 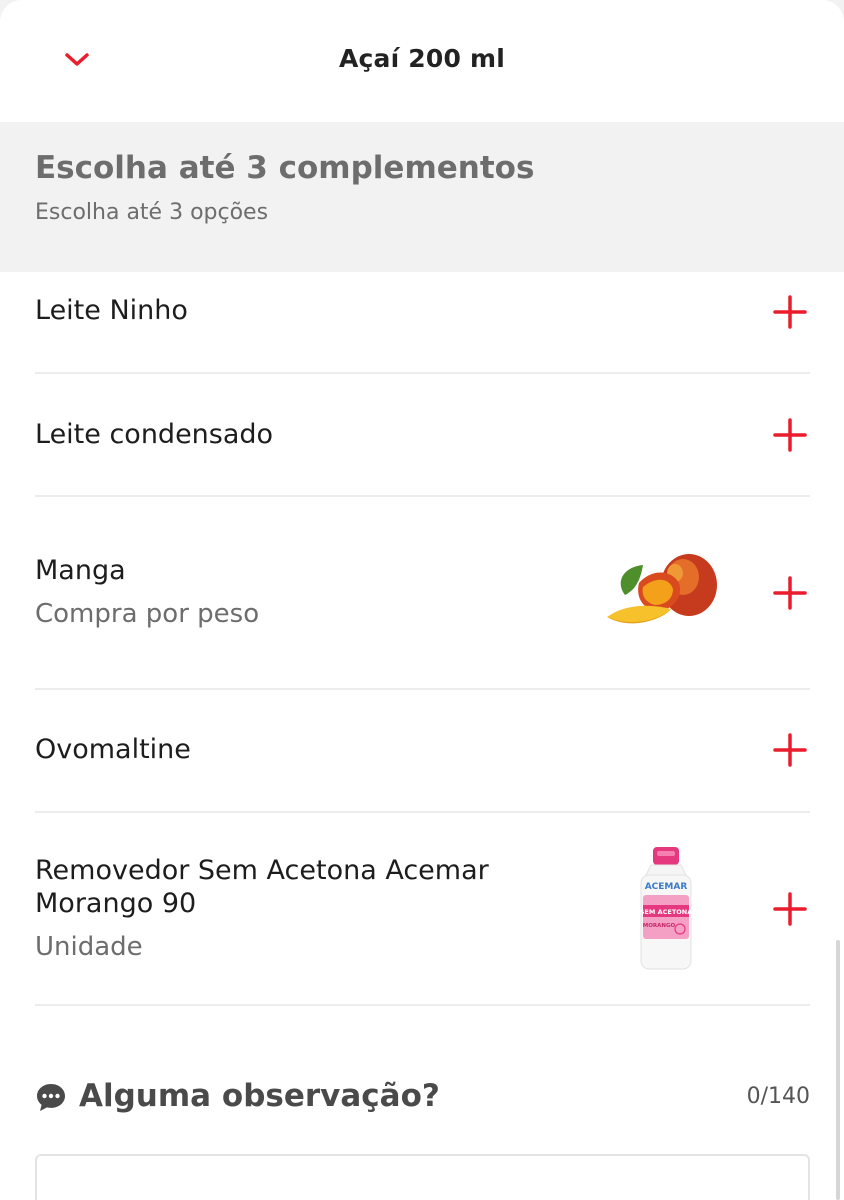 I want to click on mango-image, so click(x=662, y=589).